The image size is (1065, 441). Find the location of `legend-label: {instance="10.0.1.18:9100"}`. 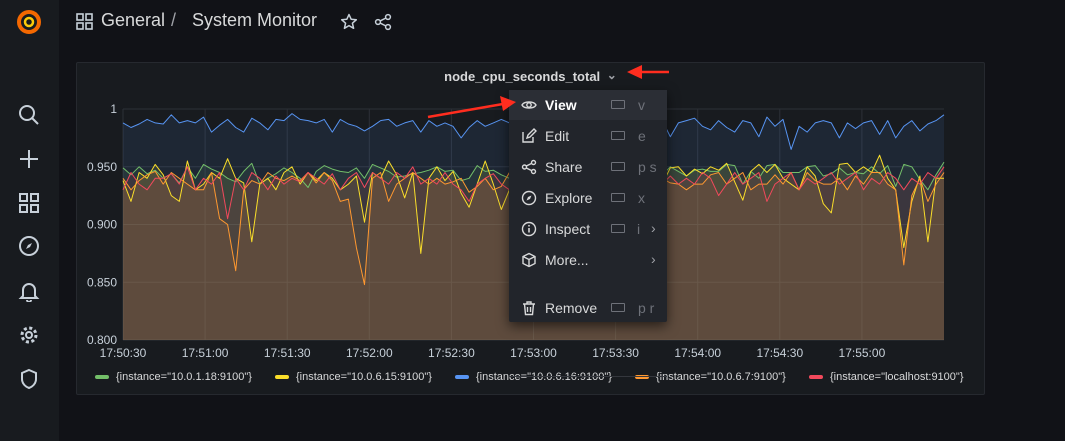

legend-label: {instance="10.0.1.18:9100"} is located at coordinates (184, 377).